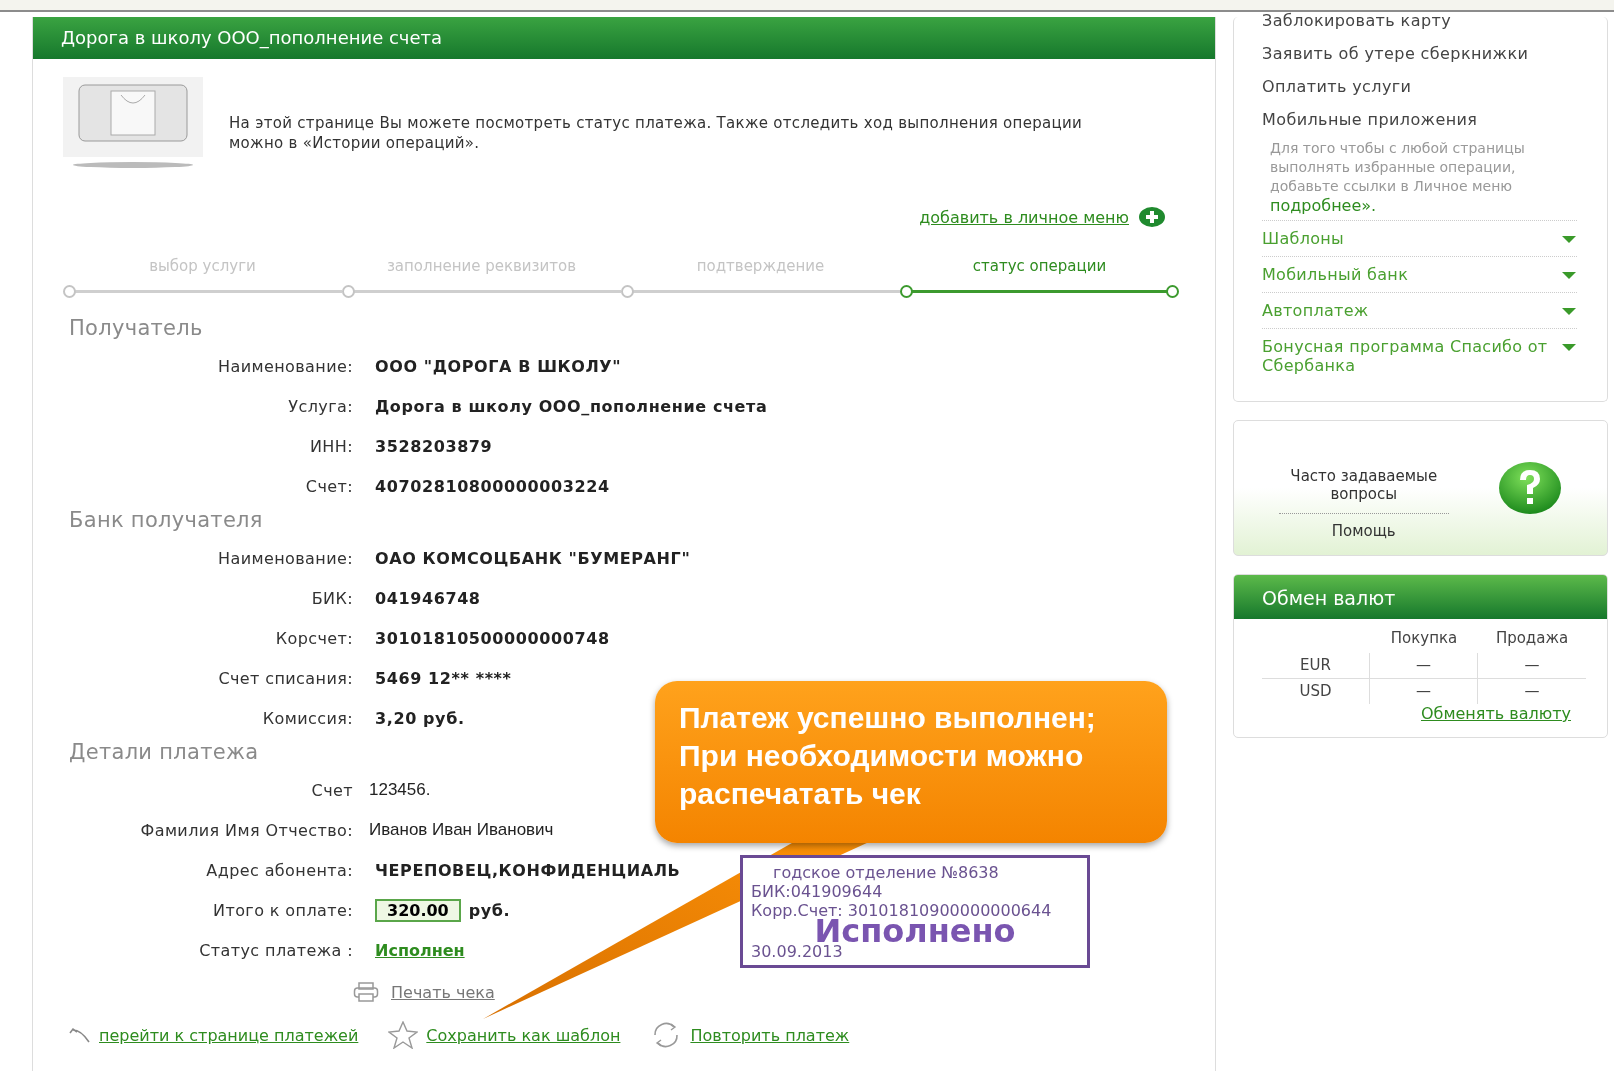 The width and height of the screenshot is (1614, 1071). What do you see at coordinates (1419, 53) in the screenshot?
I see `menu-item: Заявить об утере сберкнижки` at bounding box center [1419, 53].